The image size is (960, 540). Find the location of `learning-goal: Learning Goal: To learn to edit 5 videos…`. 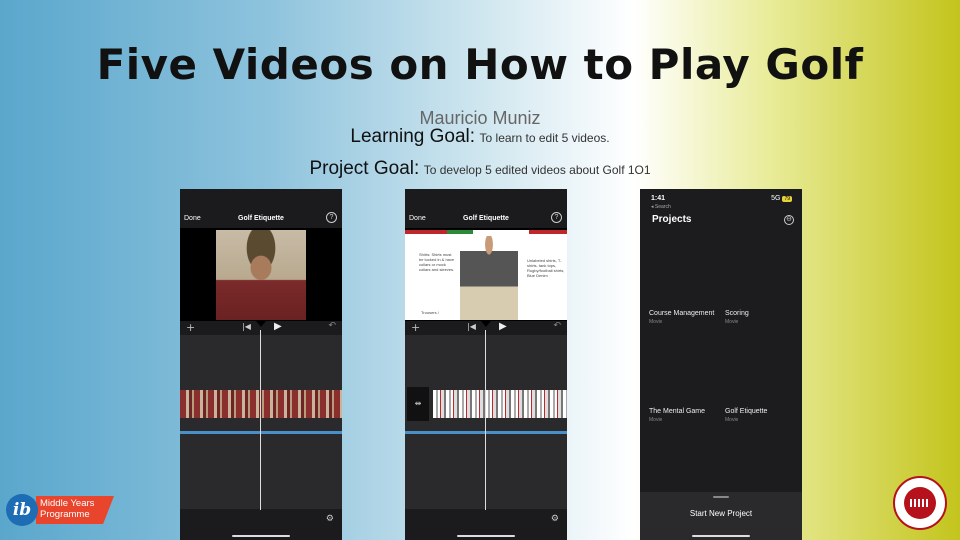

learning-goal: Learning Goal: To learn to edit 5 videos… is located at coordinates (480, 137).